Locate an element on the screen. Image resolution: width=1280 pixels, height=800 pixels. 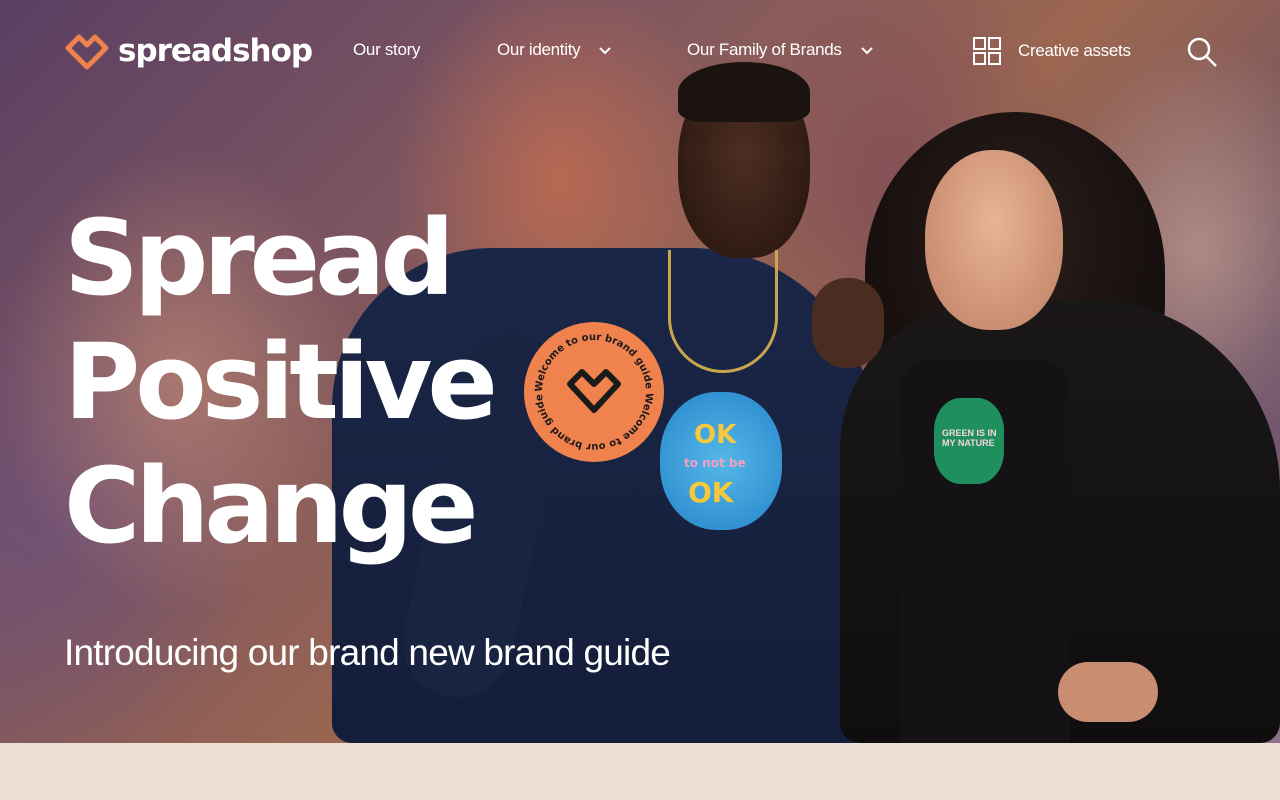
print-text-mid: to not be is located at coordinates (715, 463).